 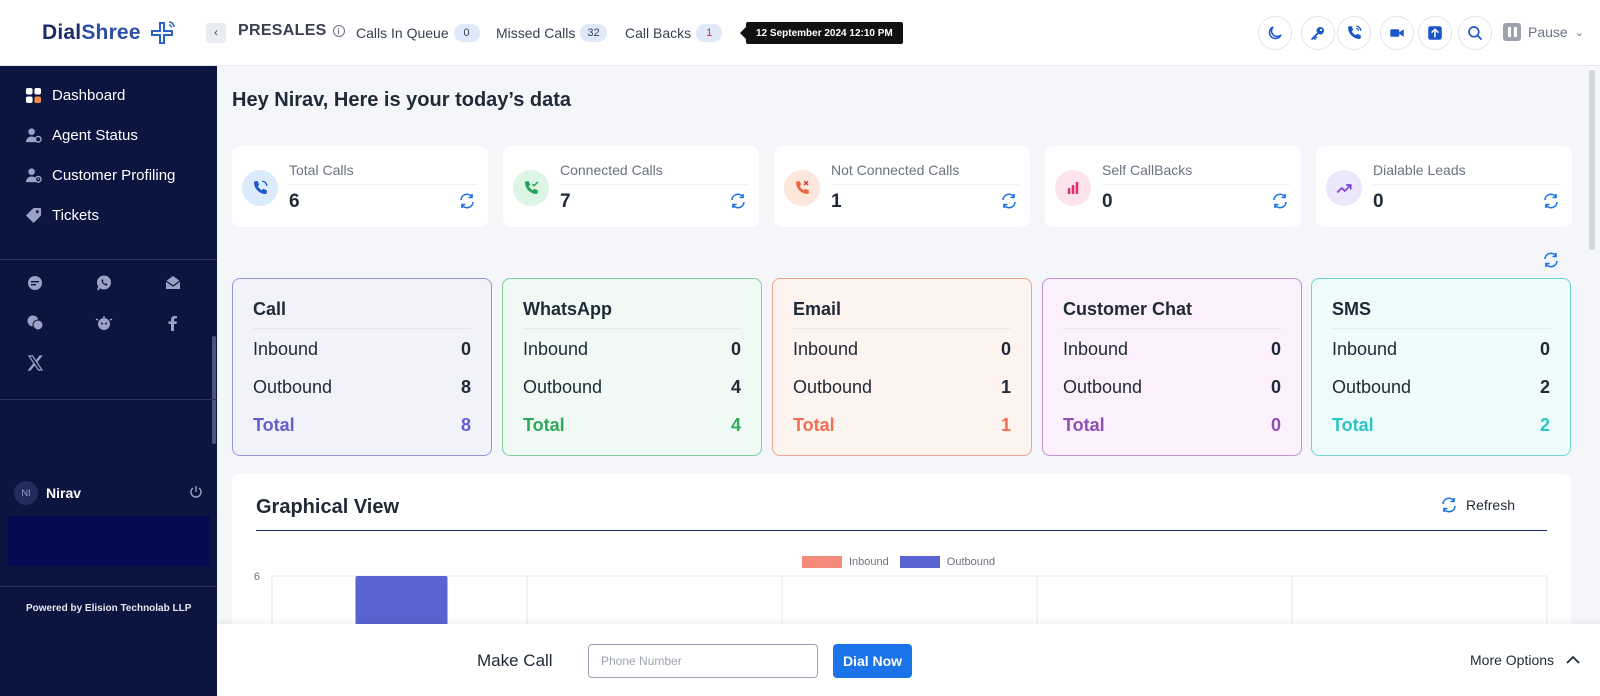 What do you see at coordinates (919, 562) in the screenshot?
I see `legend-swatch-outbound` at bounding box center [919, 562].